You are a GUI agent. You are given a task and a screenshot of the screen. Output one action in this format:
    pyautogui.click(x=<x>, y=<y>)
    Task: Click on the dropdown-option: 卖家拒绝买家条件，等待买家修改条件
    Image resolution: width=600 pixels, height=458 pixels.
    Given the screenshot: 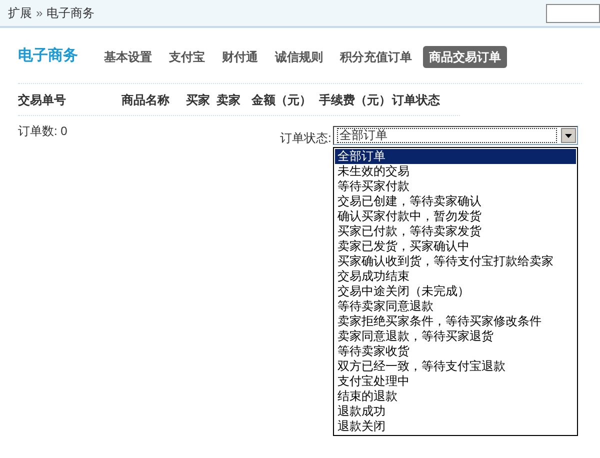 What is the action you would take?
    pyautogui.click(x=455, y=321)
    